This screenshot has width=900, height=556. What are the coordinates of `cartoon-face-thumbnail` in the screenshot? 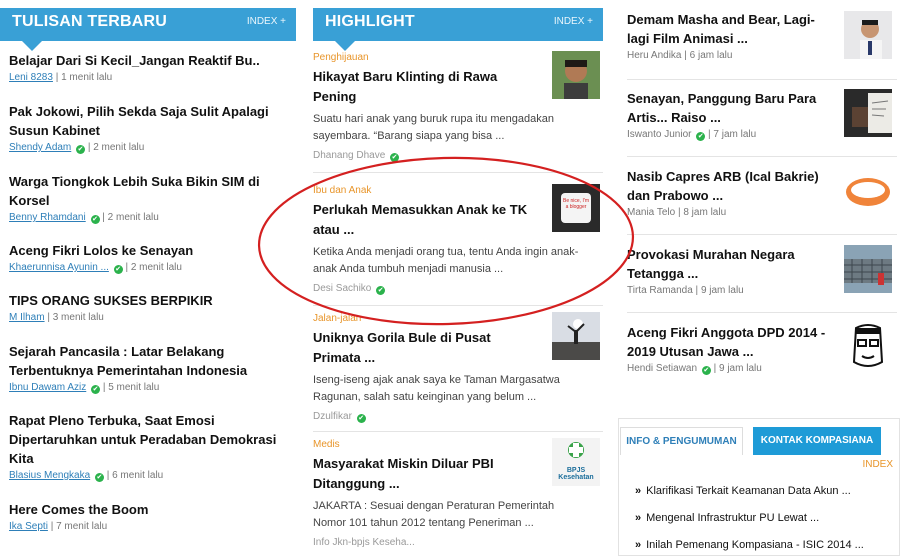 It's located at (868, 346).